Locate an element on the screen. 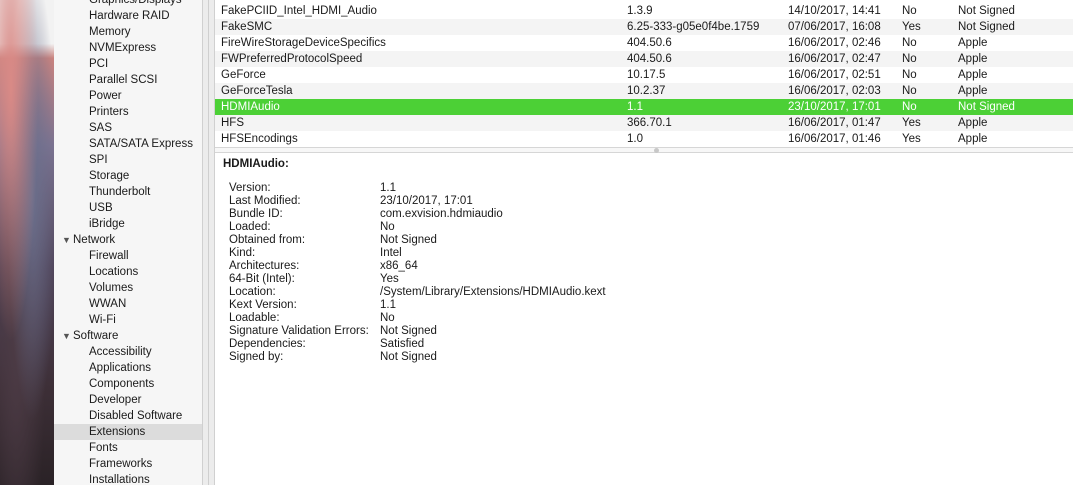 Image resolution: width=1073 pixels, height=485 pixels. sidebar-item-label: iBridge is located at coordinates (107, 224).